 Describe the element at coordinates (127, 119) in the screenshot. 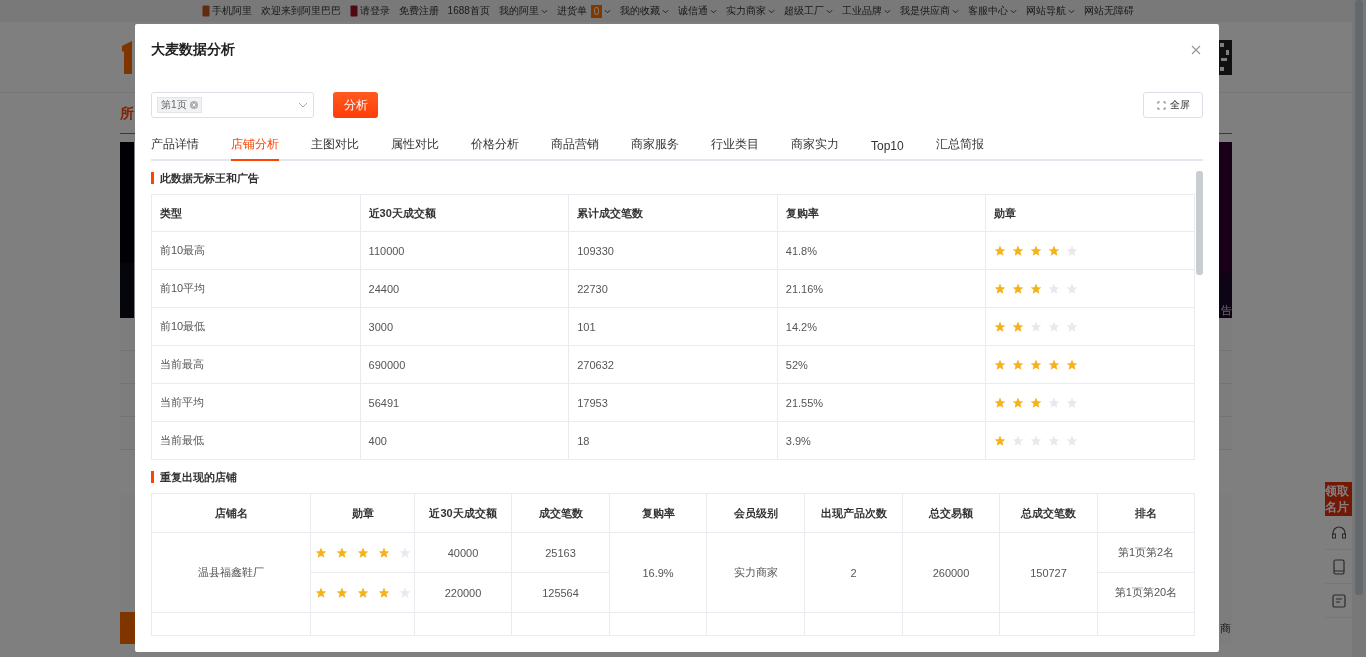

I see `nav-tab: 所` at that location.